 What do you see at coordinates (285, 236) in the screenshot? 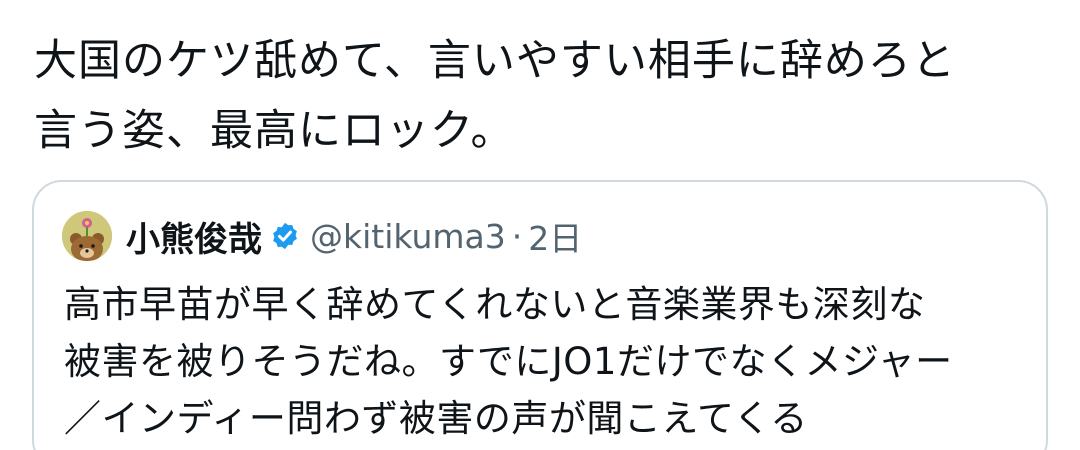
I see `verified-badge-icon` at bounding box center [285, 236].